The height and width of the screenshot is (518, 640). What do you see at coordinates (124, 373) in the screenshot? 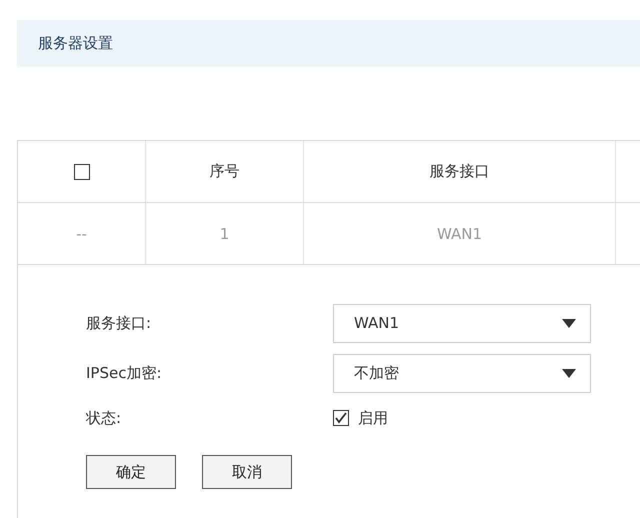
I see `field-label: IPSec加密:` at bounding box center [124, 373].